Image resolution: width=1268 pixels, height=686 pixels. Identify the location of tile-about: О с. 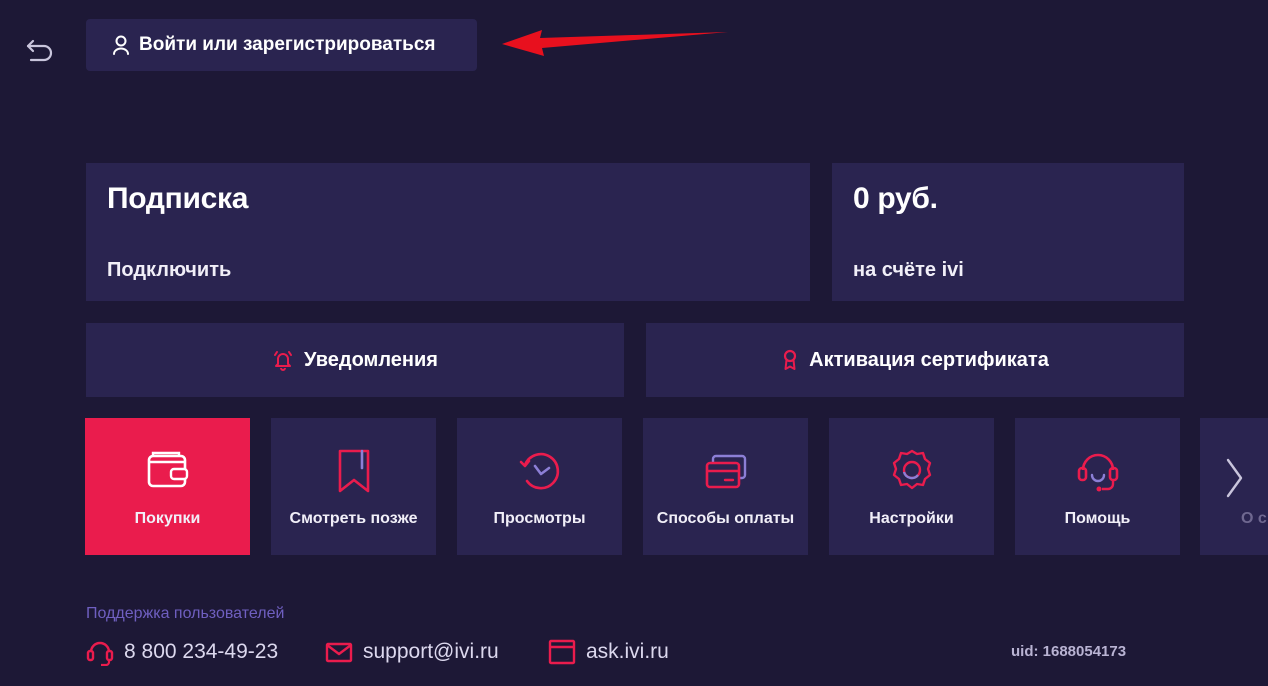
(1234, 486).